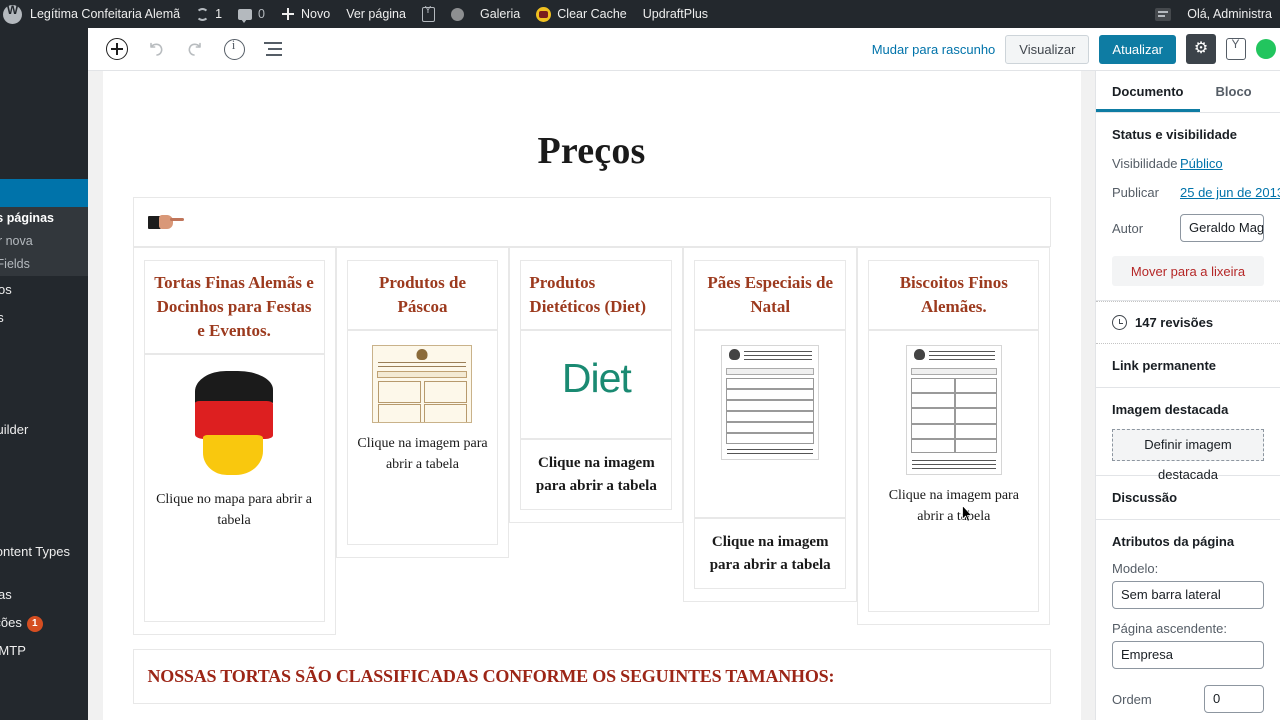  Describe the element at coordinates (44, 651) in the screenshot. I see `sidebar-item-wp-mail-smtp: WP Mail SMTP` at that location.